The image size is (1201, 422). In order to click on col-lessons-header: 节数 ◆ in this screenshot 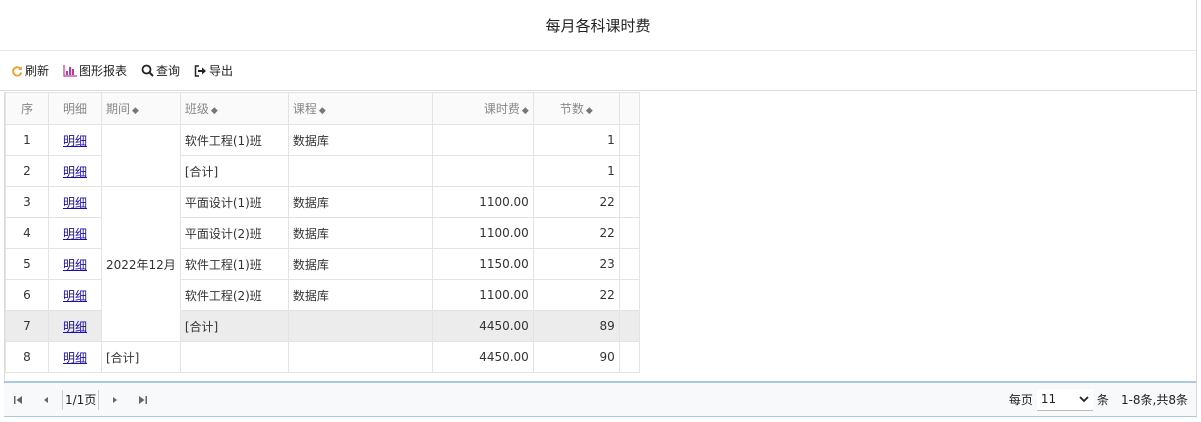, I will do `click(576, 108)`.